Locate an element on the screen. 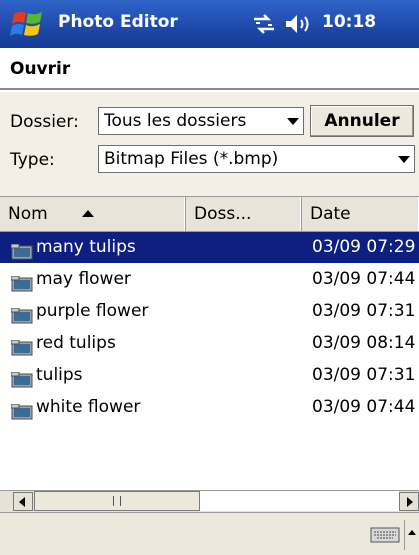  column-header-date-label: Date is located at coordinates (330, 214).